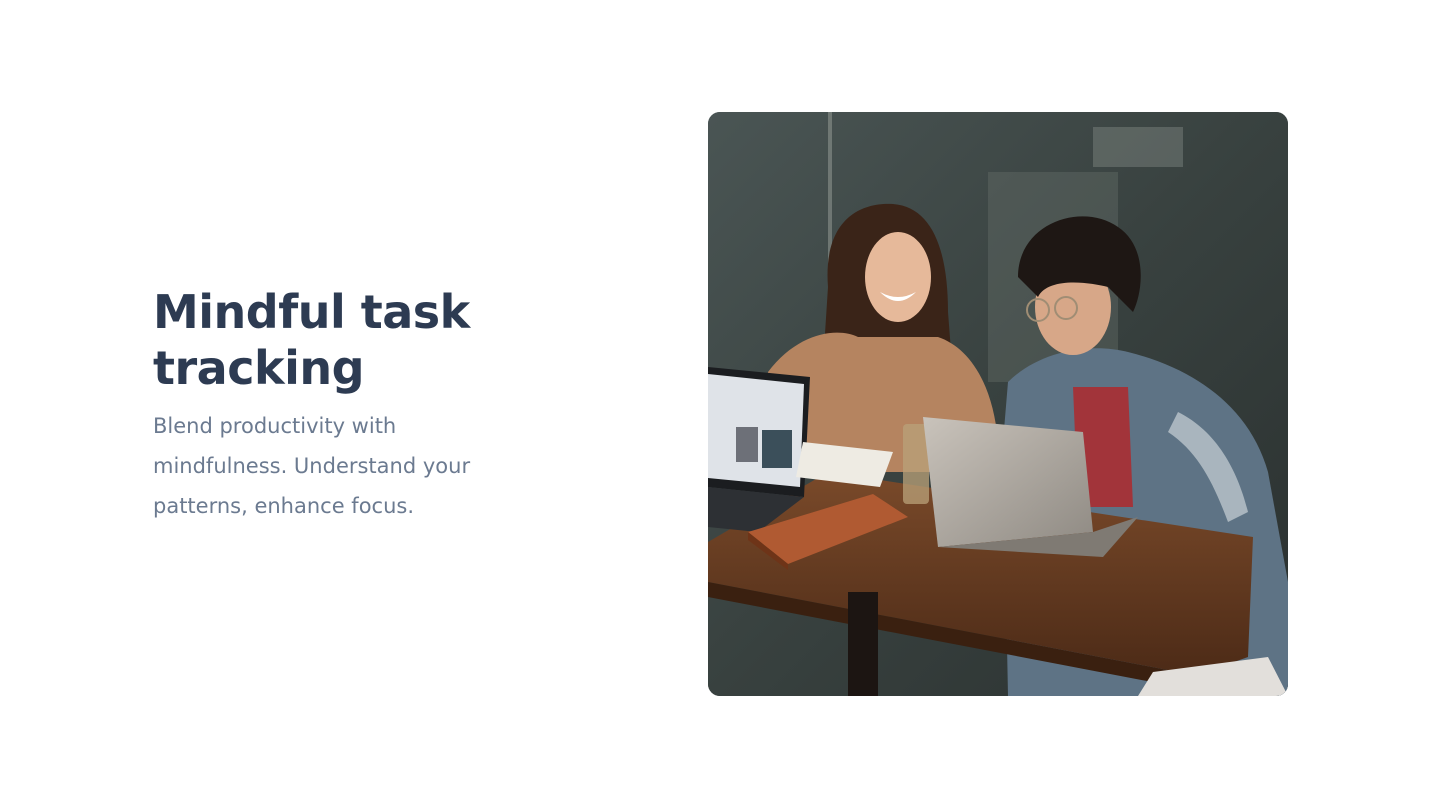  Describe the element at coordinates (311, 340) in the screenshot. I see `feature-title: Mindful task tracking` at that location.